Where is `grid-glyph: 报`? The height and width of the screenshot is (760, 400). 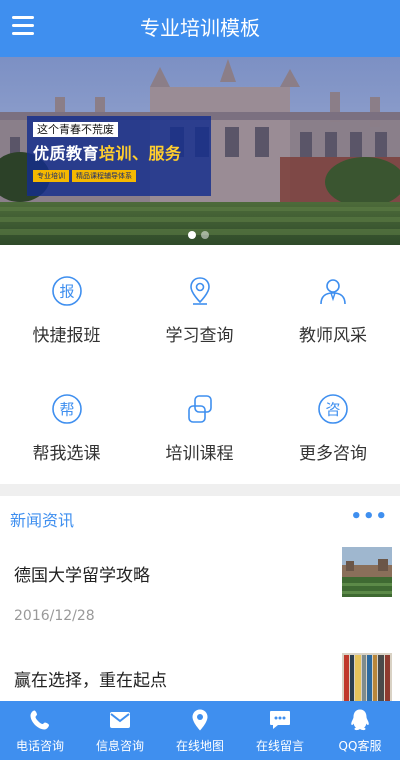 grid-glyph: 报 is located at coordinates (66, 292).